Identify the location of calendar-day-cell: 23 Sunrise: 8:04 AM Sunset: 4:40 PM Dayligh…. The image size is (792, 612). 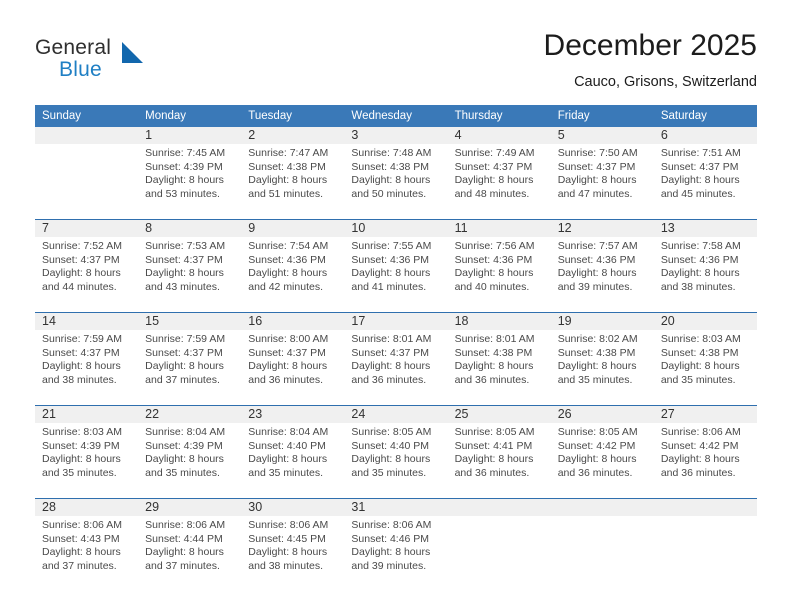
(293, 452).